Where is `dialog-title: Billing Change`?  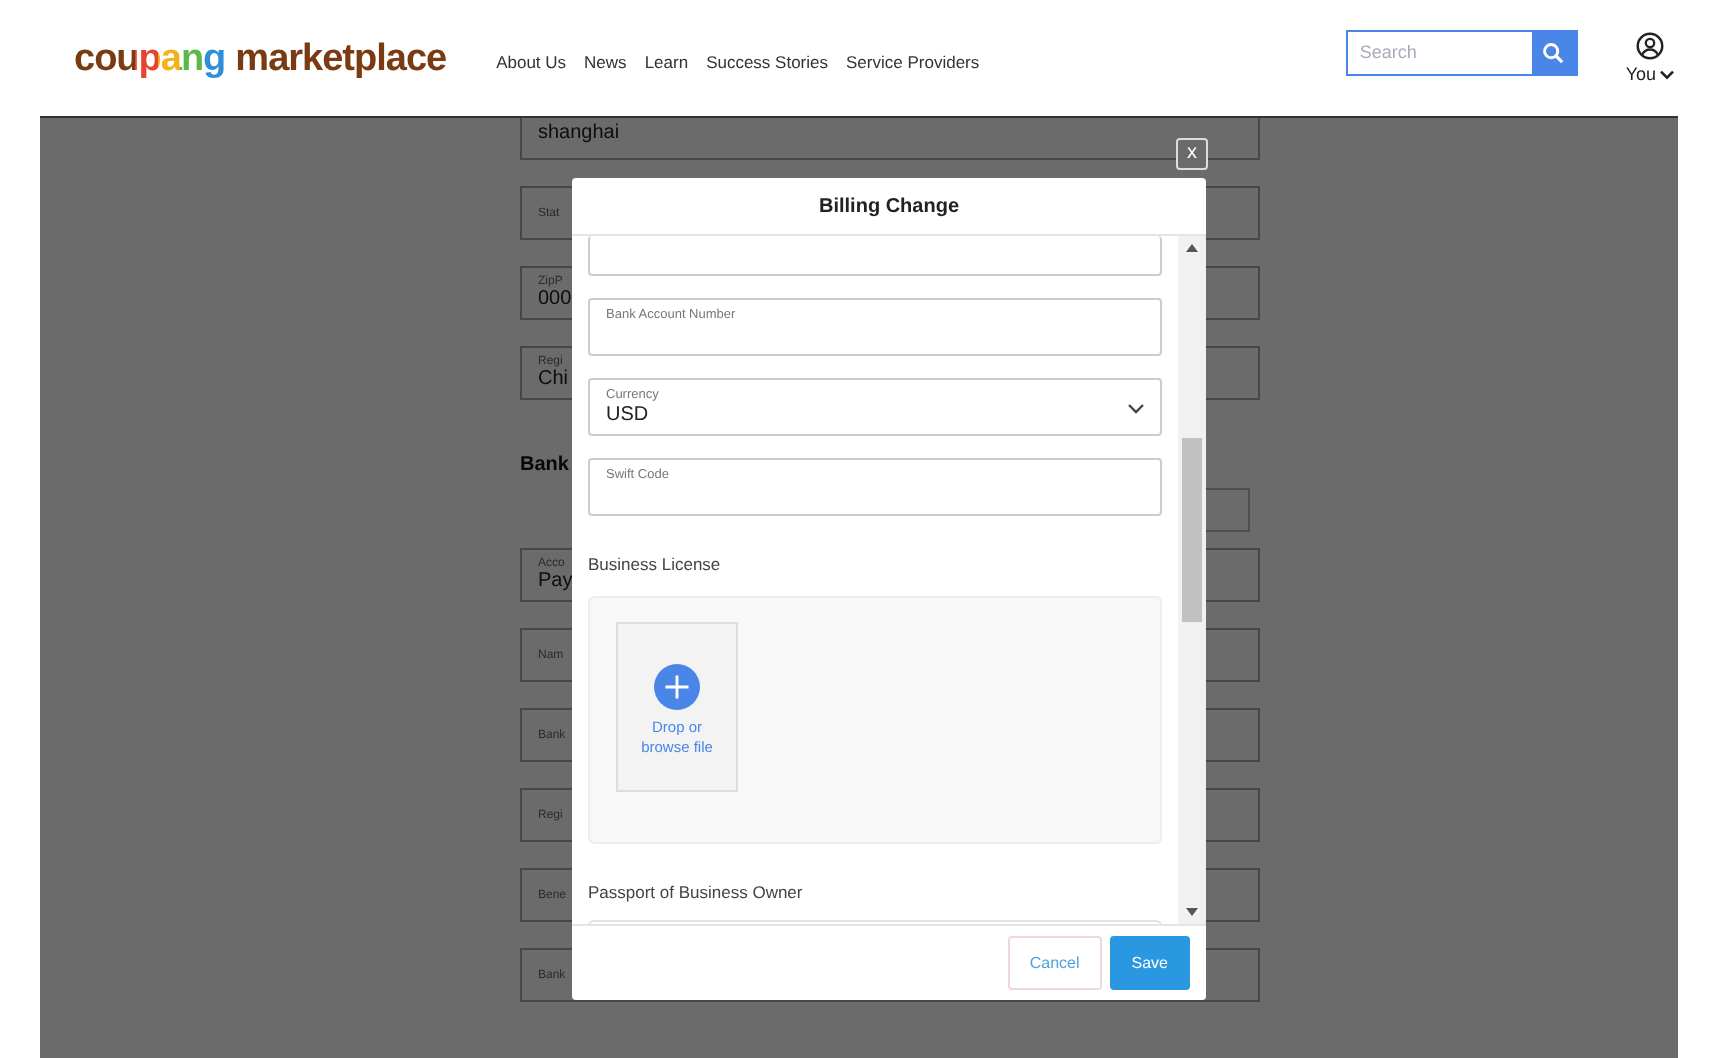 dialog-title: Billing Change is located at coordinates (889, 207).